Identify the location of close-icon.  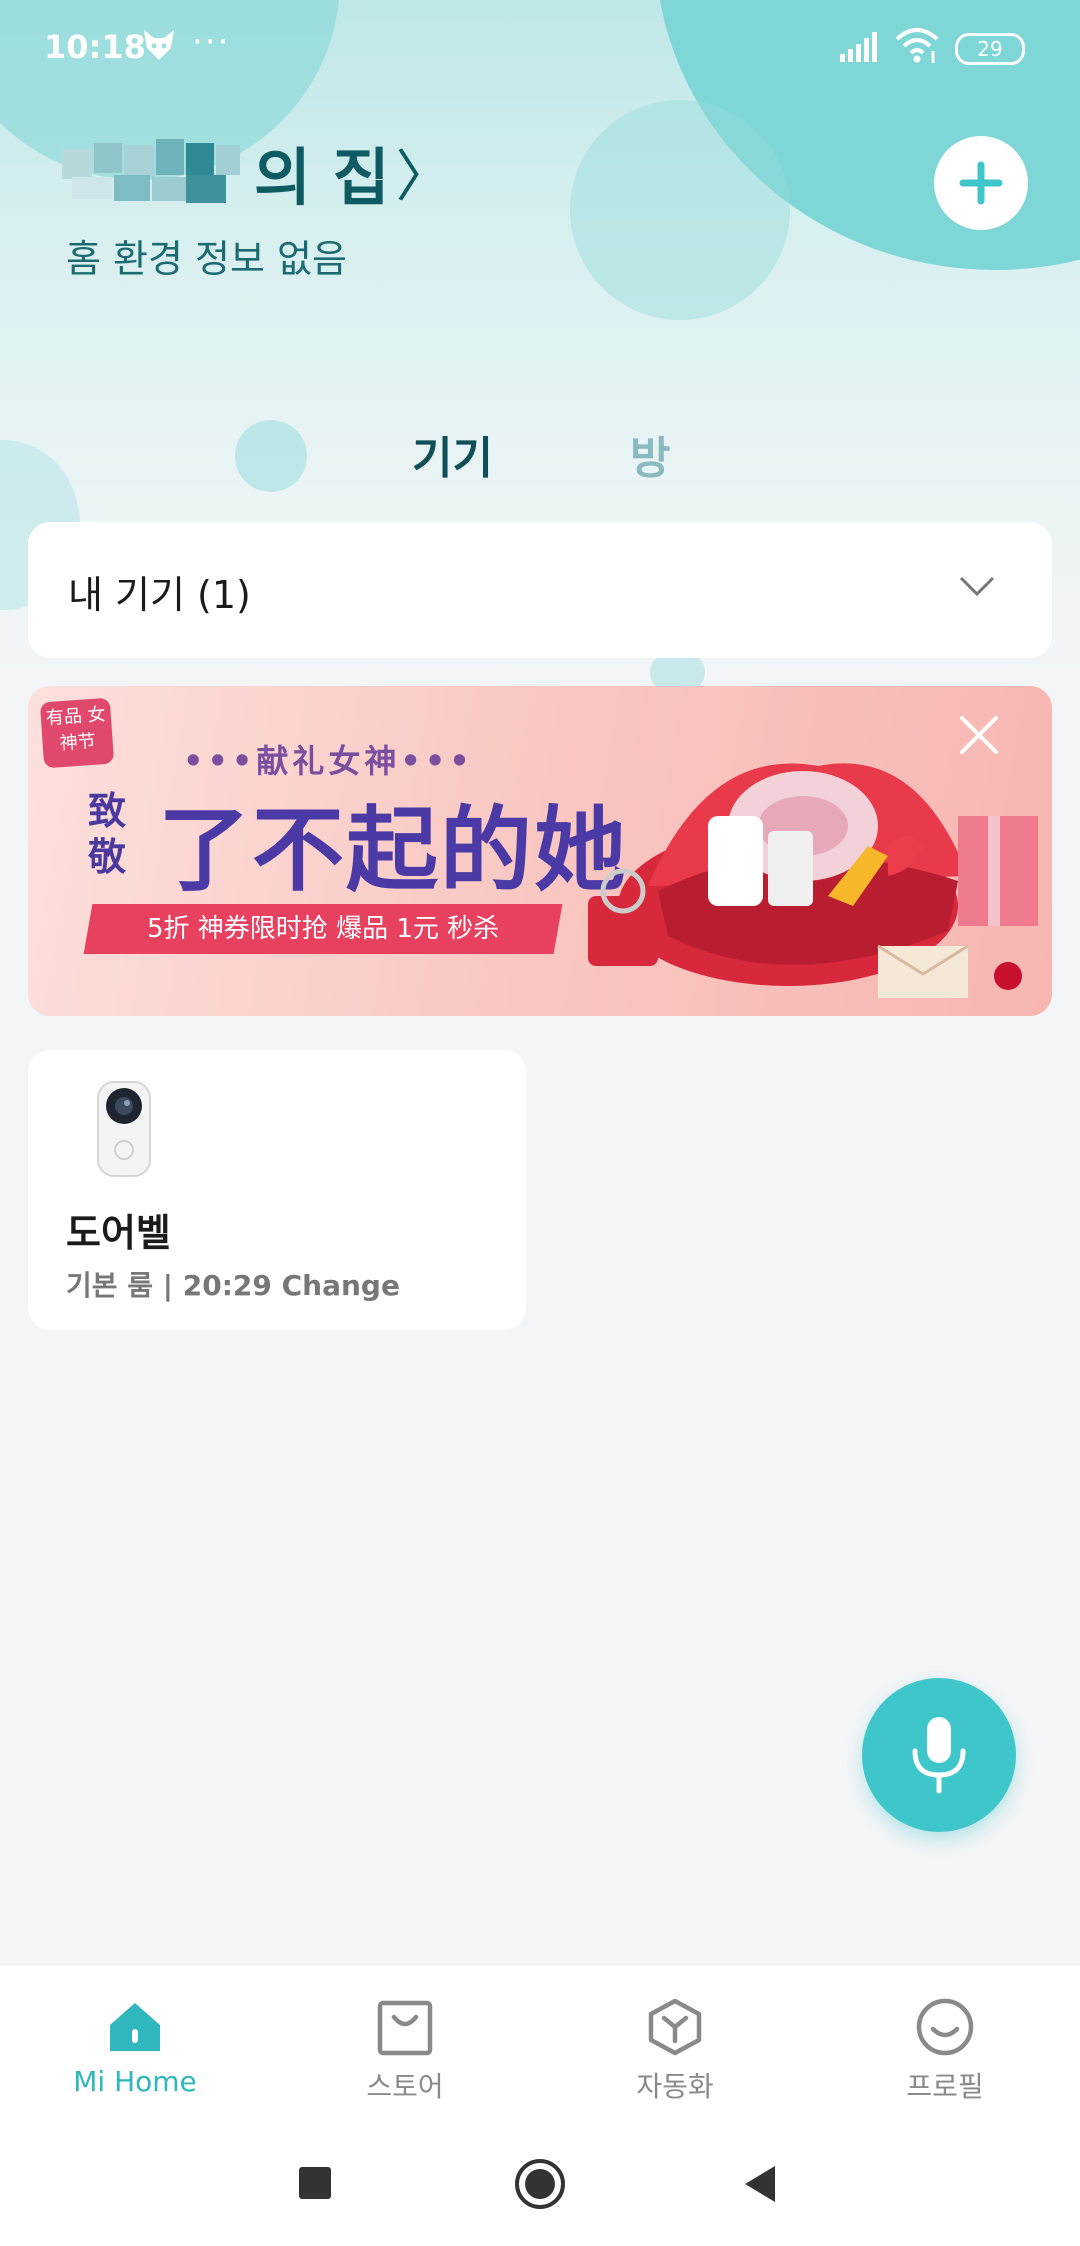
(979, 735).